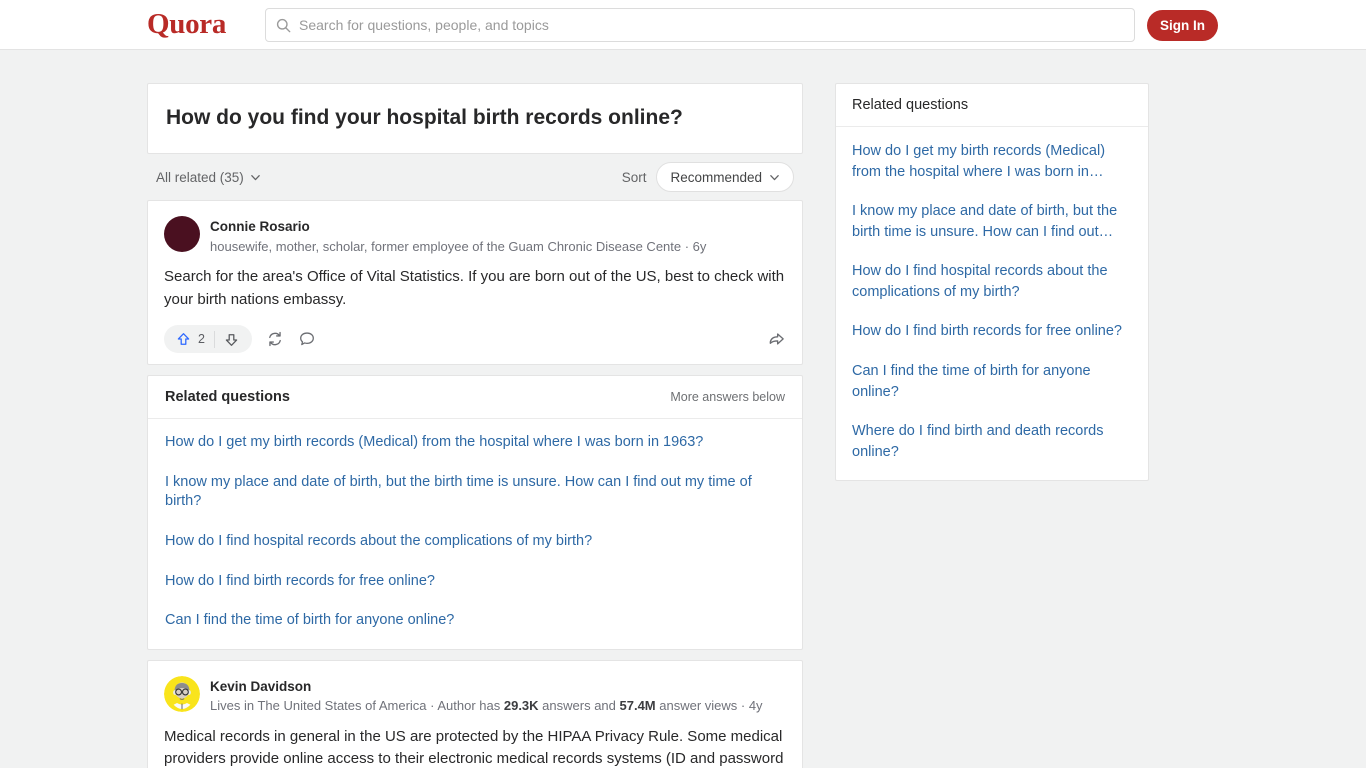 This screenshot has height=768, width=1366. I want to click on share-icon, so click(776, 339).